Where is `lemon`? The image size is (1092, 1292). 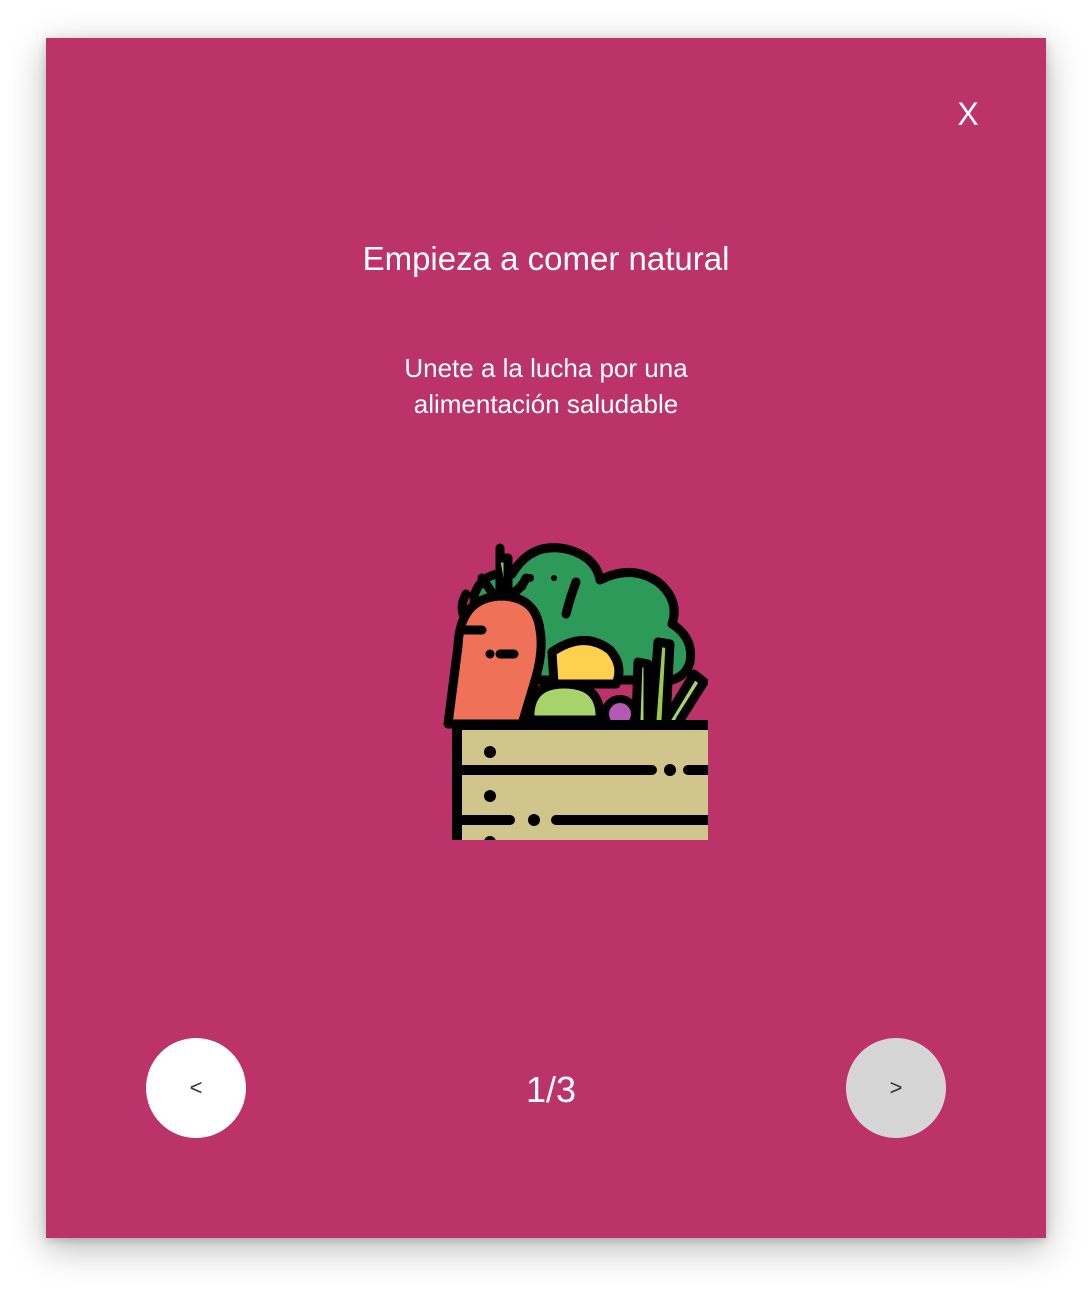
lemon is located at coordinates (585, 662).